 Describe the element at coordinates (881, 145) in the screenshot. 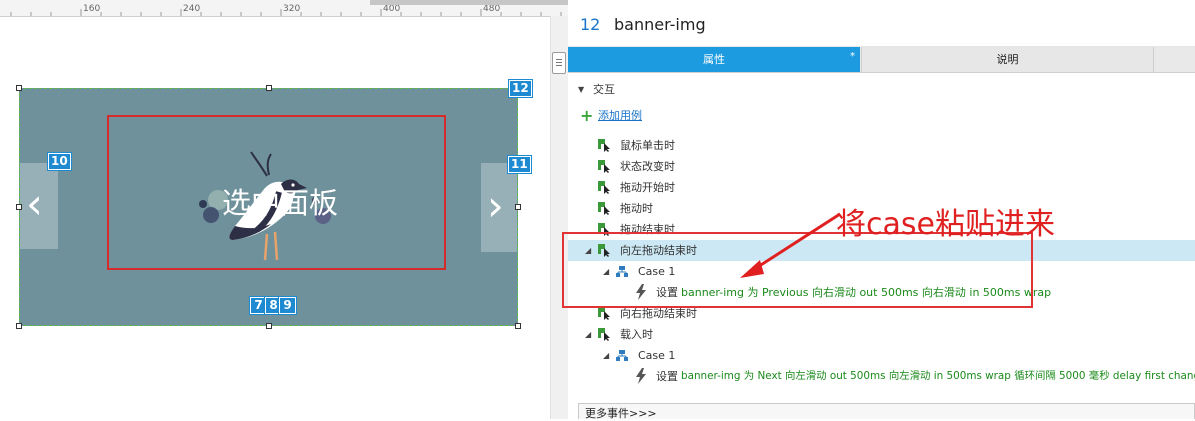

I see `event-row: 鼠标单击时` at that location.